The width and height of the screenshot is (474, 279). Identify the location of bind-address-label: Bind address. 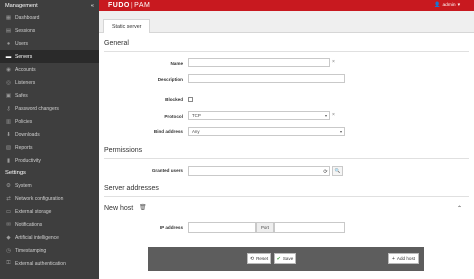
(168, 131).